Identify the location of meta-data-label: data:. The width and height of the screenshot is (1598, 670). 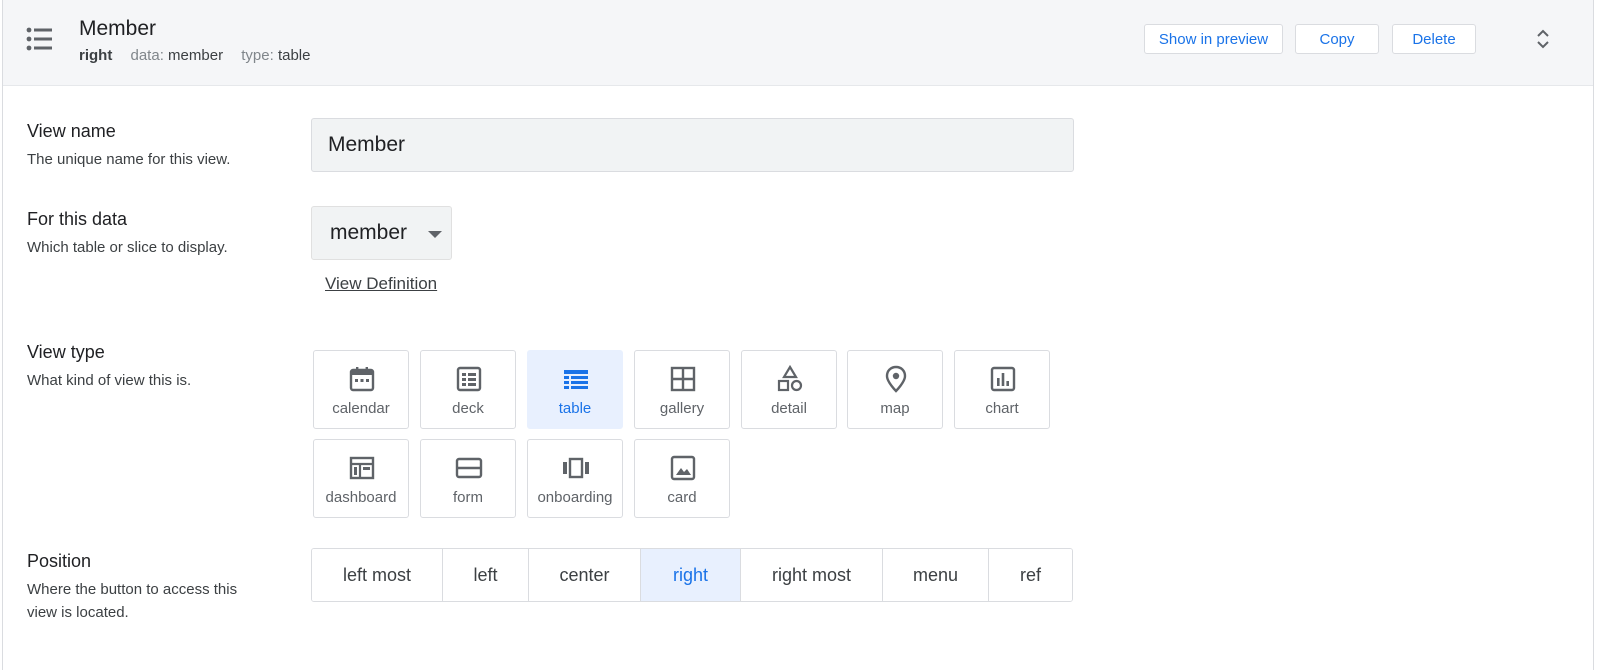
(147, 55).